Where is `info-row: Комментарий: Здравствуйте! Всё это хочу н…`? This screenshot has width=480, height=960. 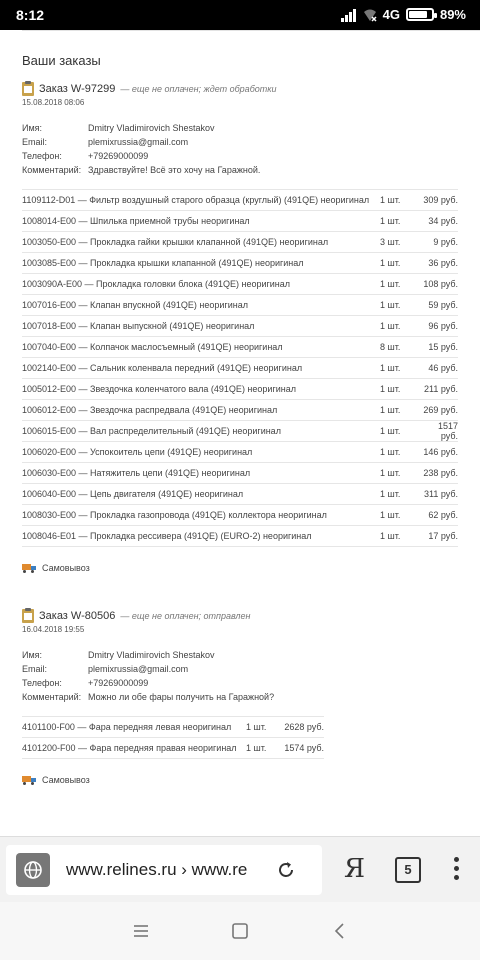 info-row: Комментарий: Здравствуйте! Всё это хочу н… is located at coordinates (240, 170).